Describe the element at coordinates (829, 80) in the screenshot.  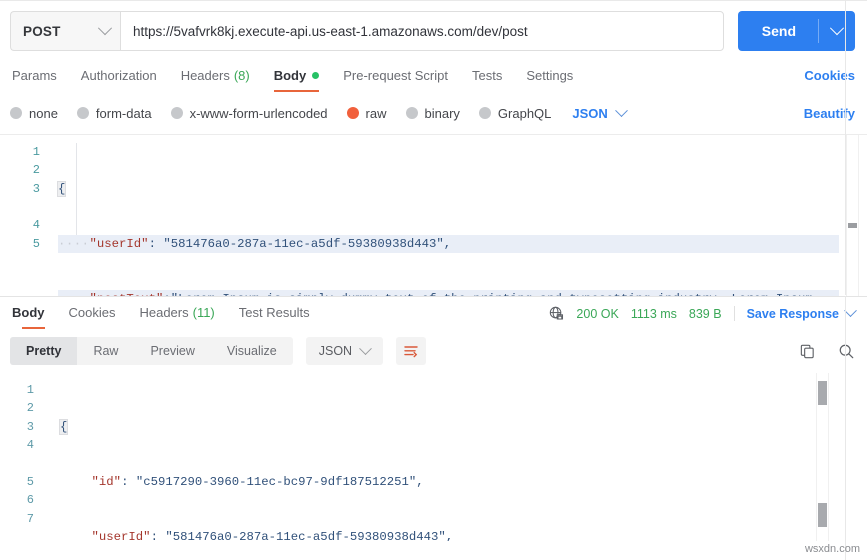
I see `cookies-link: Cookies` at that location.